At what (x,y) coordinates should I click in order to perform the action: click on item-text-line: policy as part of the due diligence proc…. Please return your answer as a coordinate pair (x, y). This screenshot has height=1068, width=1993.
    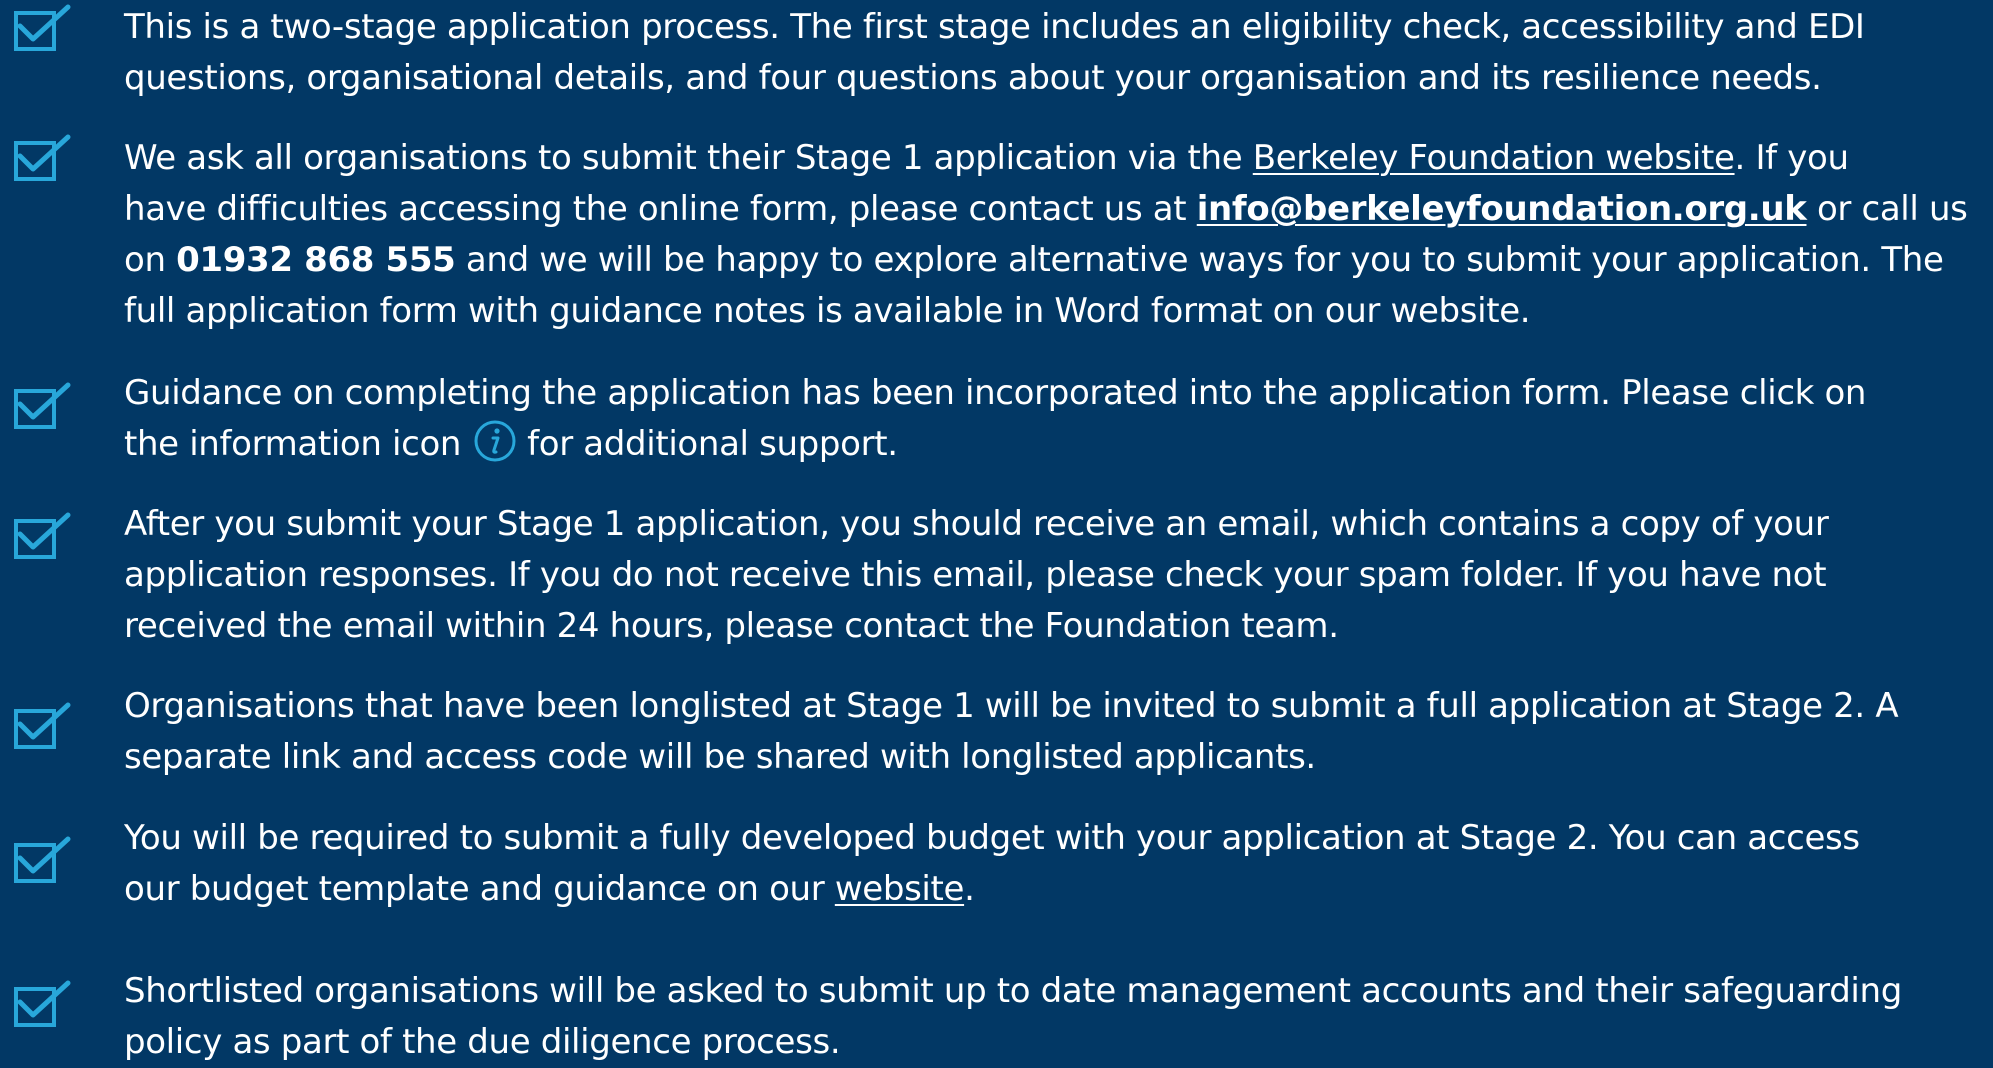
    Looking at the image, I should click on (482, 1042).